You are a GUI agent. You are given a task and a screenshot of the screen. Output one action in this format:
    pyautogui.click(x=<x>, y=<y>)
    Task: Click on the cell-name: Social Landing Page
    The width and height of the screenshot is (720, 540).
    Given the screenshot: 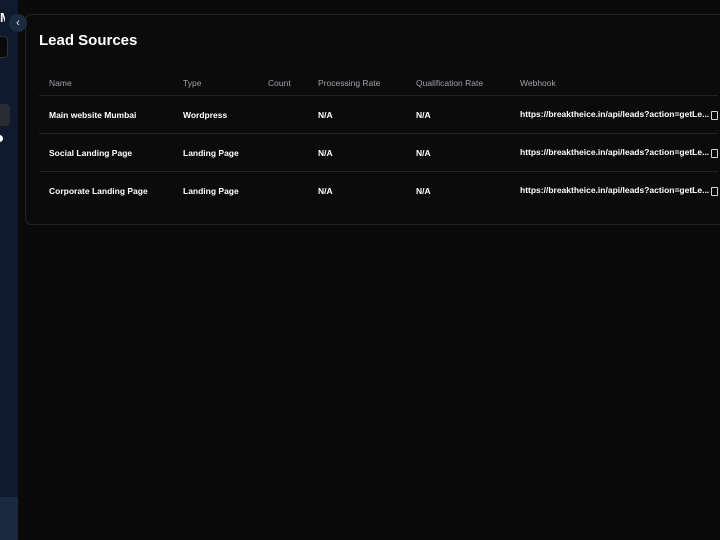 What is the action you would take?
    pyautogui.click(x=106, y=152)
    